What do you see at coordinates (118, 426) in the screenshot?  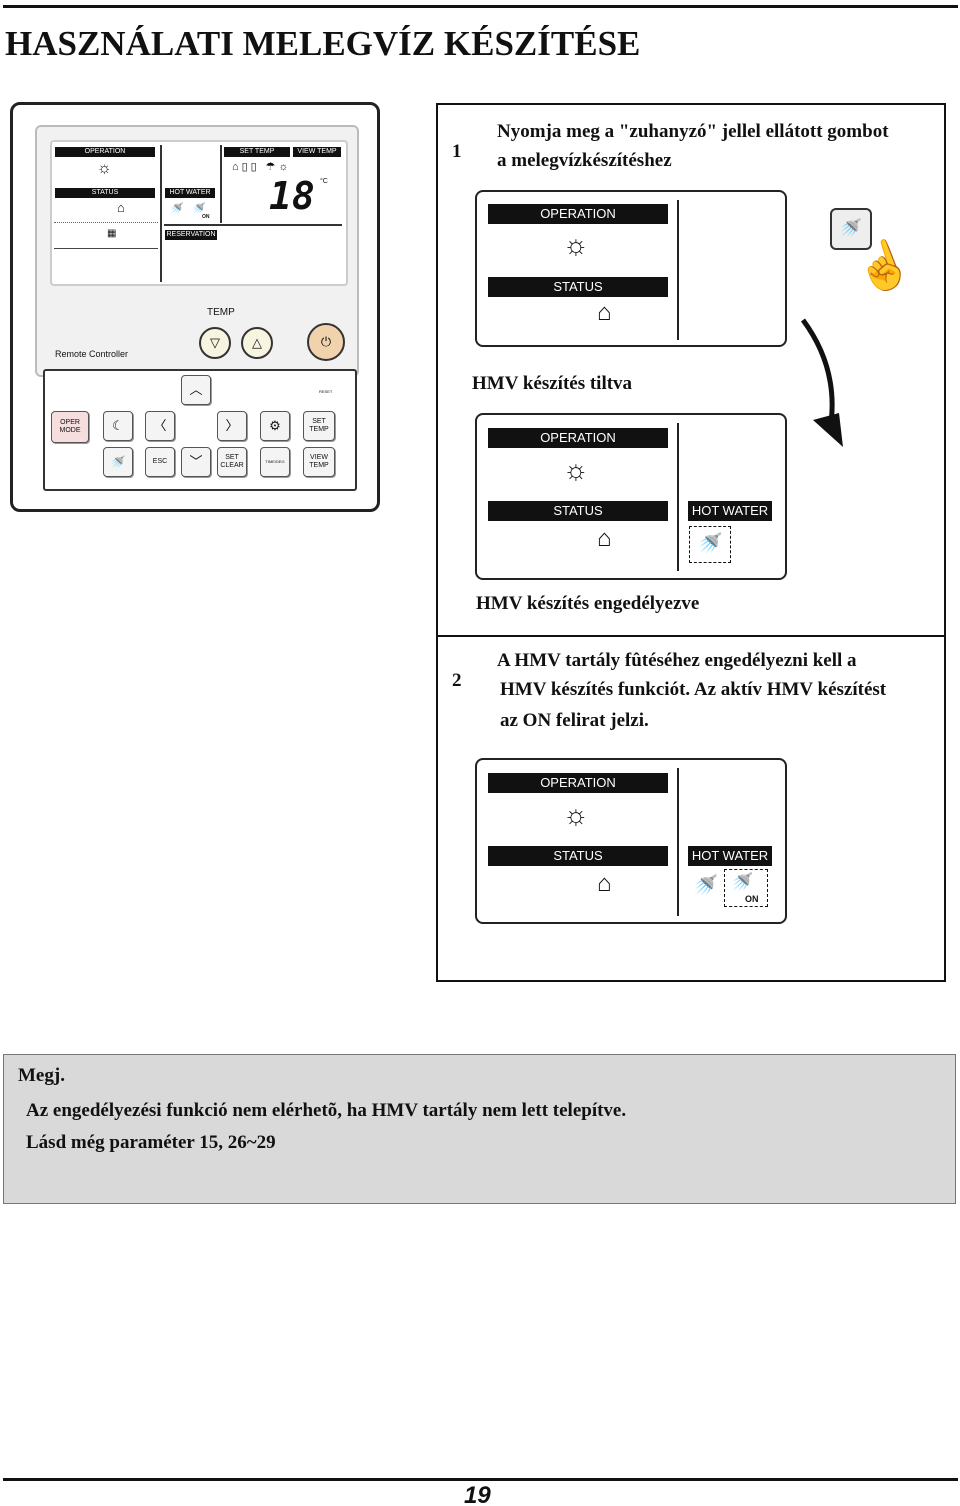 I see `sleep-key: ☾` at bounding box center [118, 426].